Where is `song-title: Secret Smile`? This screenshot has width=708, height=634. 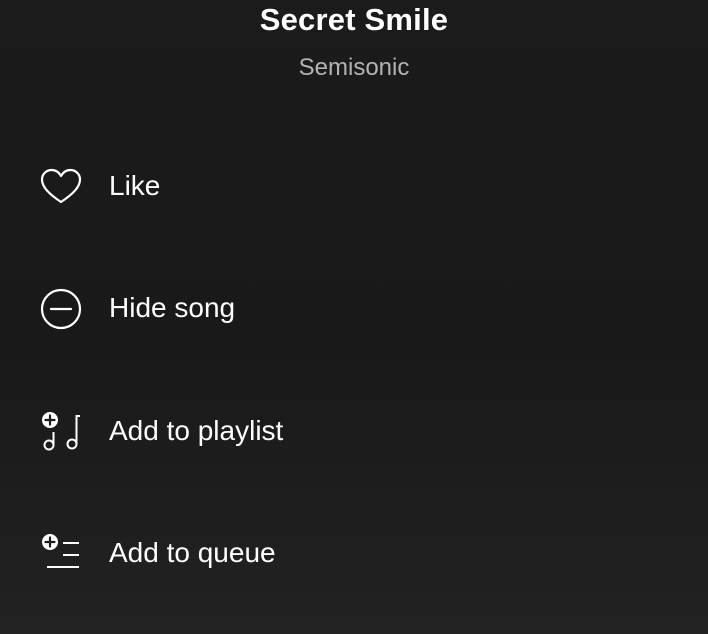 song-title: Secret Smile is located at coordinates (354, 19).